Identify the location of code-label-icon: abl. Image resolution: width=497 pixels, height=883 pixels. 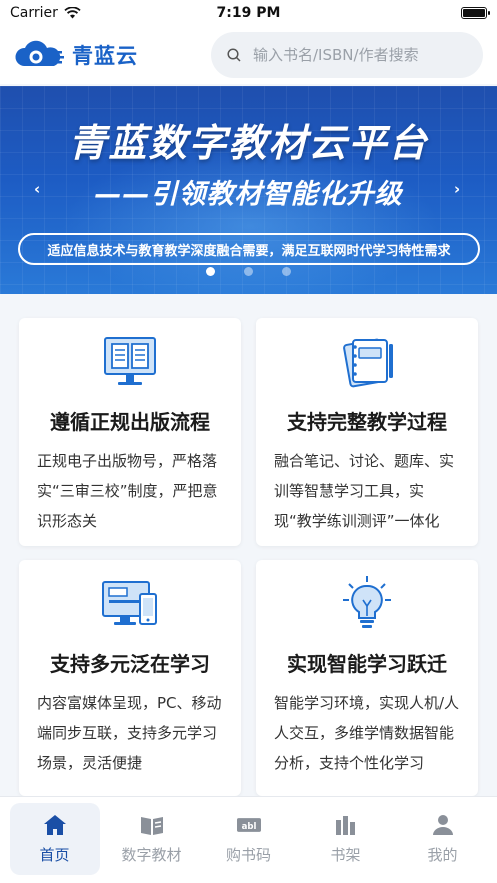
(248, 824).